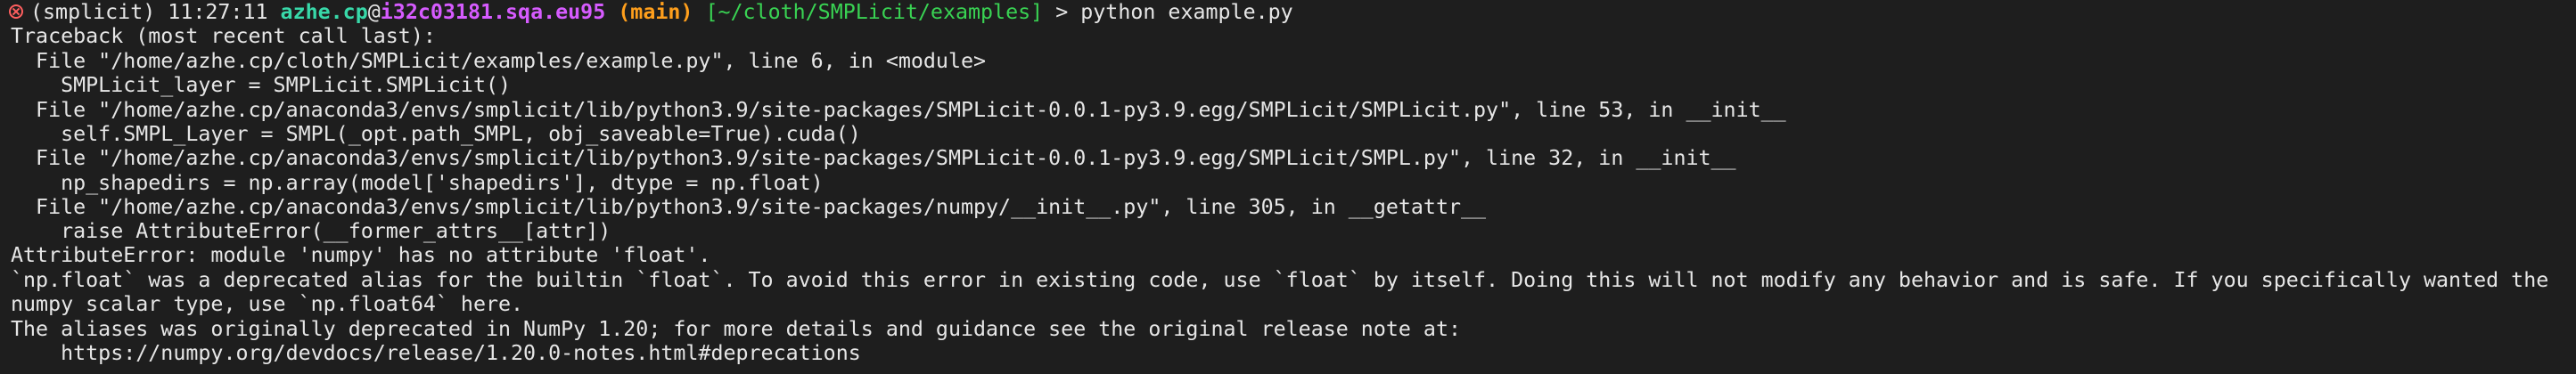 The image size is (2576, 374). I want to click on git-branch: (main), so click(656, 12).